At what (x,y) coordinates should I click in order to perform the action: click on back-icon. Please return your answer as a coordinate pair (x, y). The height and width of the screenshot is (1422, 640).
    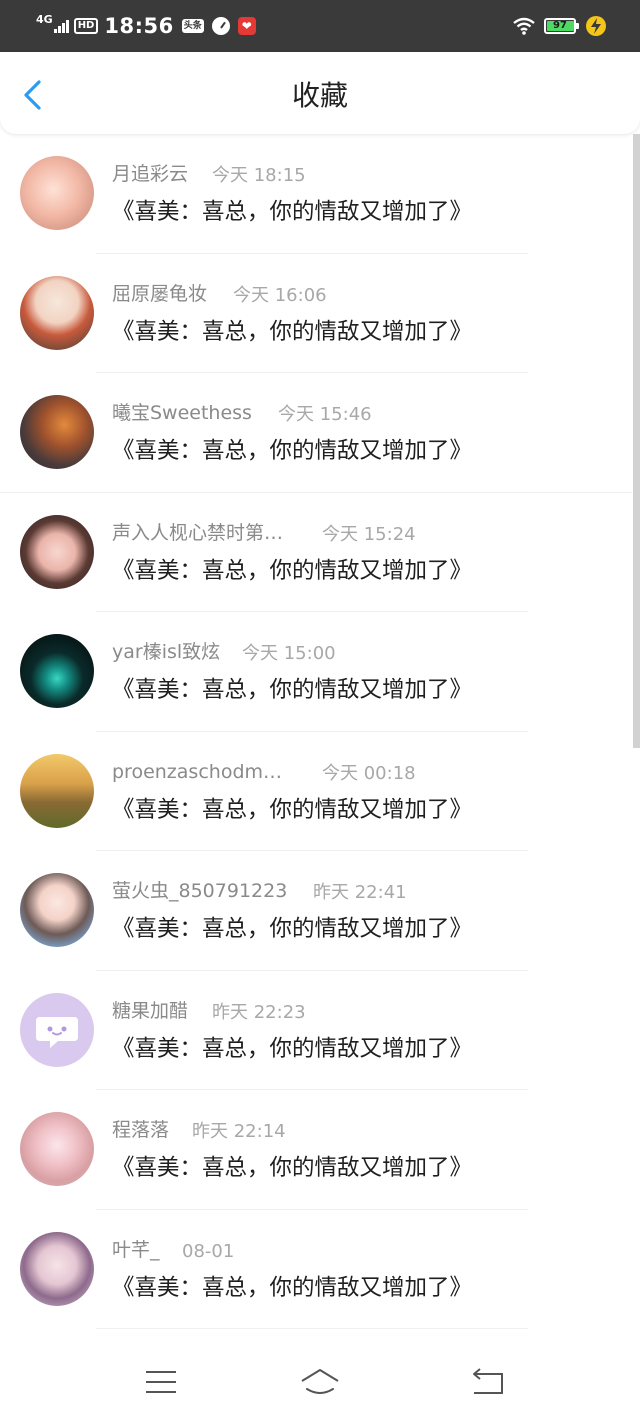
    Looking at the image, I should click on (488, 1381).